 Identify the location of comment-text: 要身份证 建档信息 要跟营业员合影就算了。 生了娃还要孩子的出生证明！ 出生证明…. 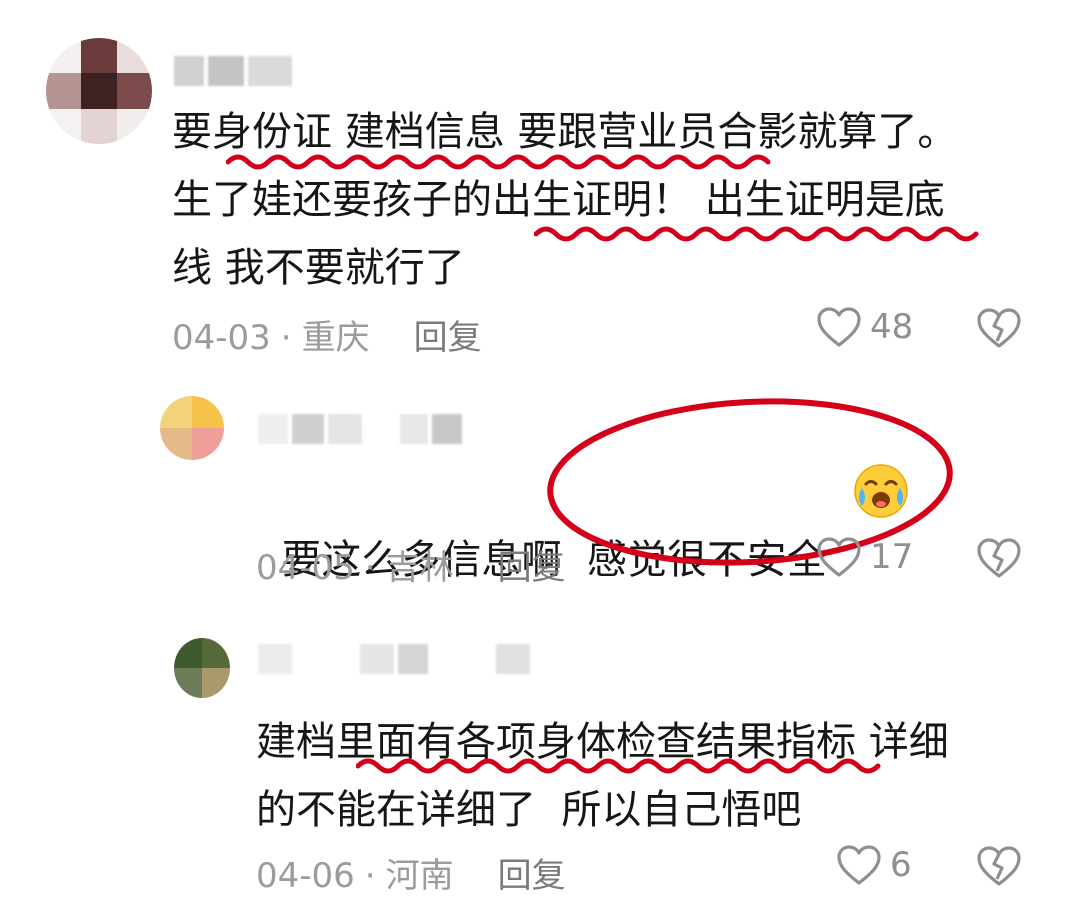
(565, 200).